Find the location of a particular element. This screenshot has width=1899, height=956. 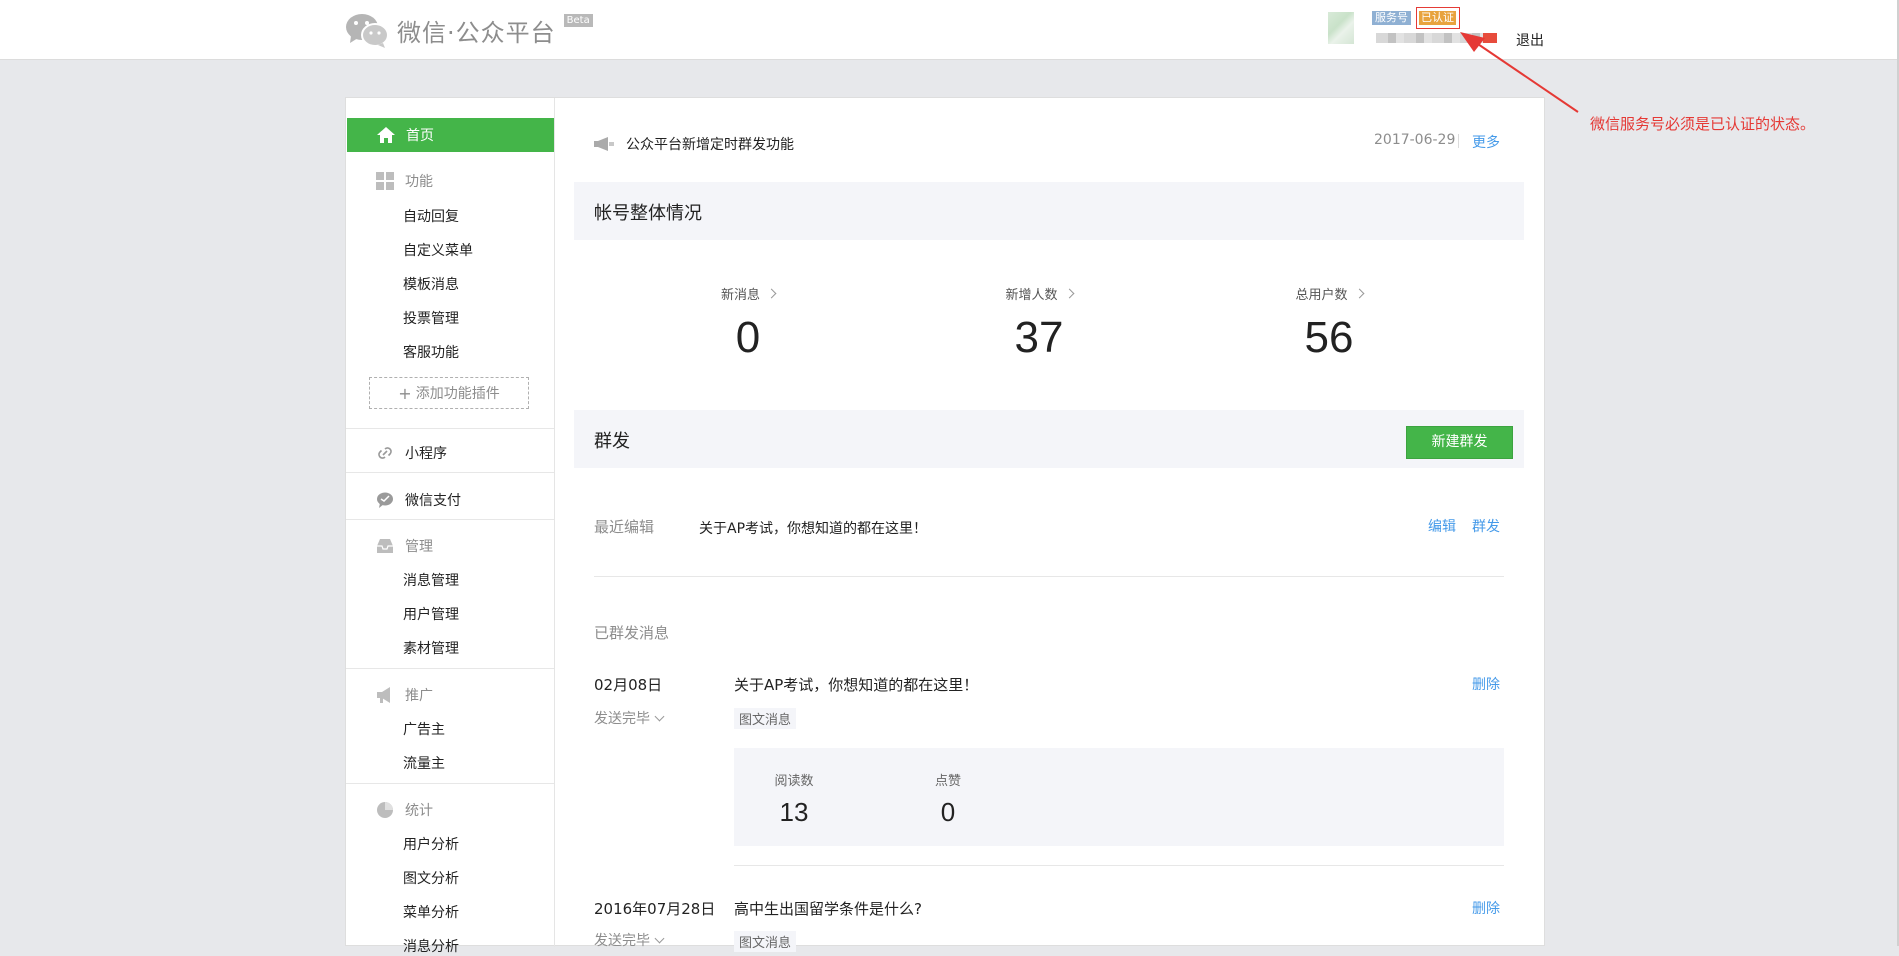

mass-send-title: 群发 is located at coordinates (612, 441).